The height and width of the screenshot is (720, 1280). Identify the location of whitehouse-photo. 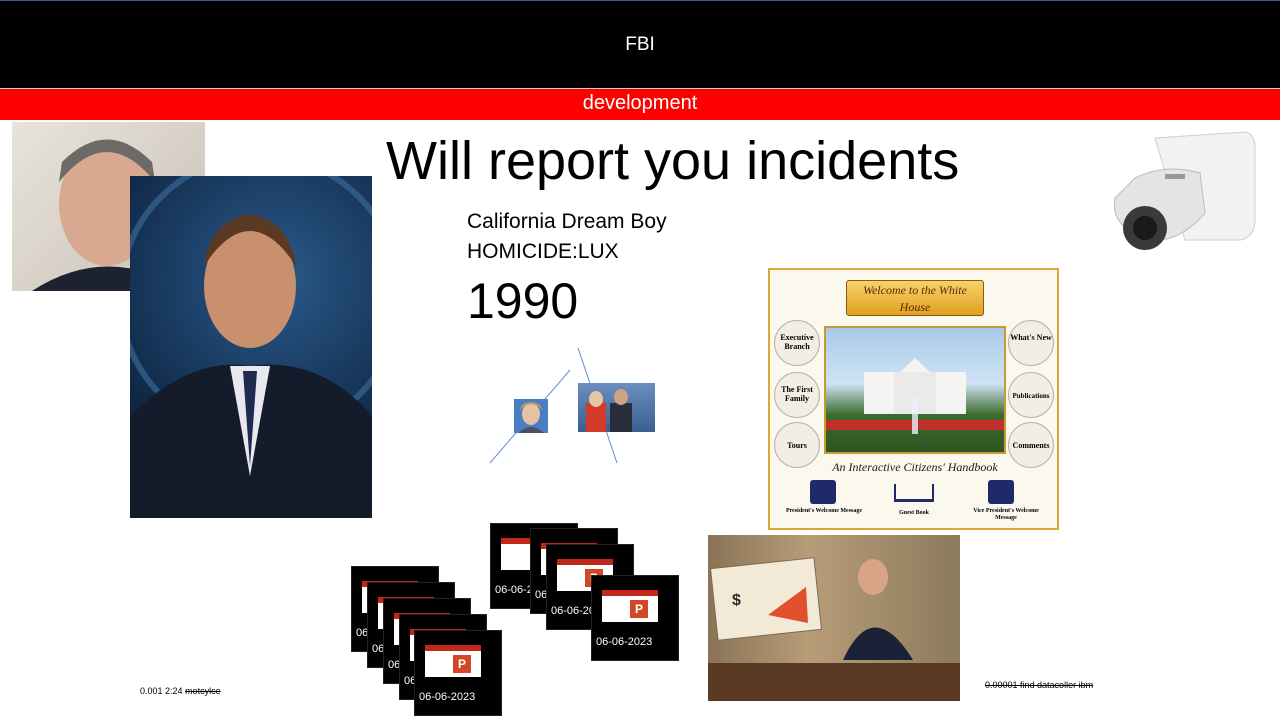
(915, 390).